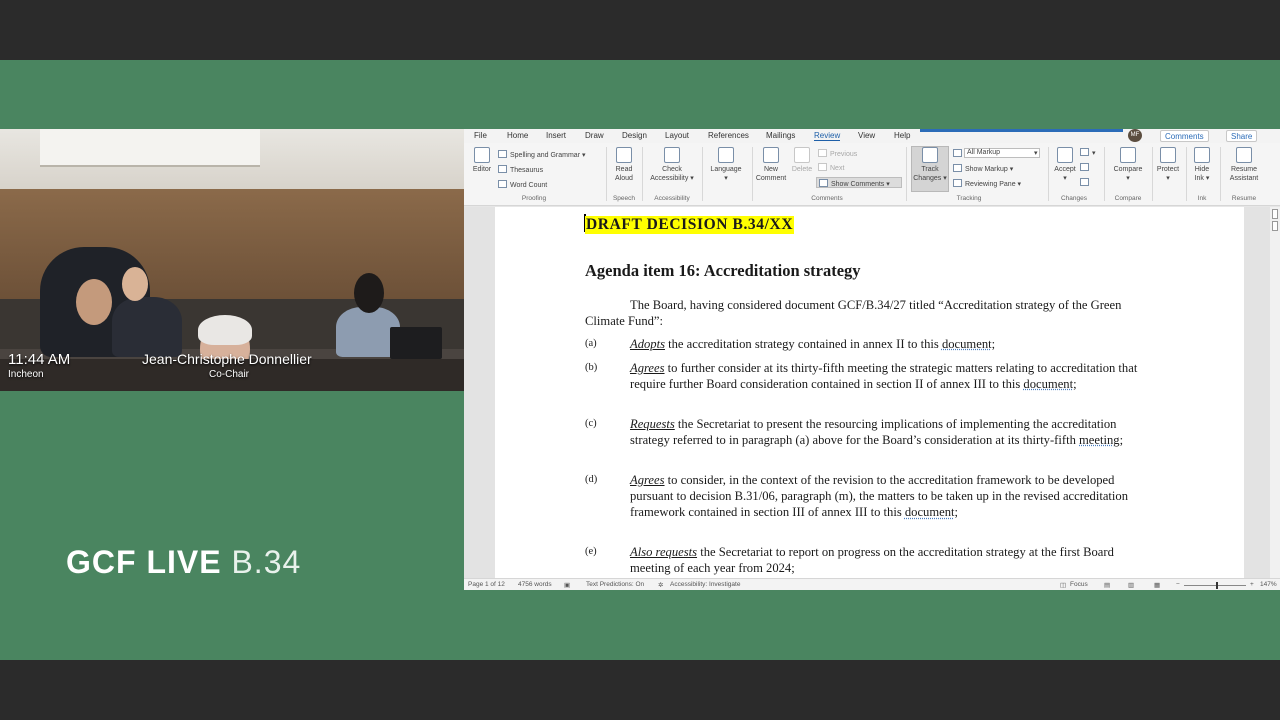  Describe the element at coordinates (677, 135) in the screenshot. I see `menu-layout: Layout` at that location.